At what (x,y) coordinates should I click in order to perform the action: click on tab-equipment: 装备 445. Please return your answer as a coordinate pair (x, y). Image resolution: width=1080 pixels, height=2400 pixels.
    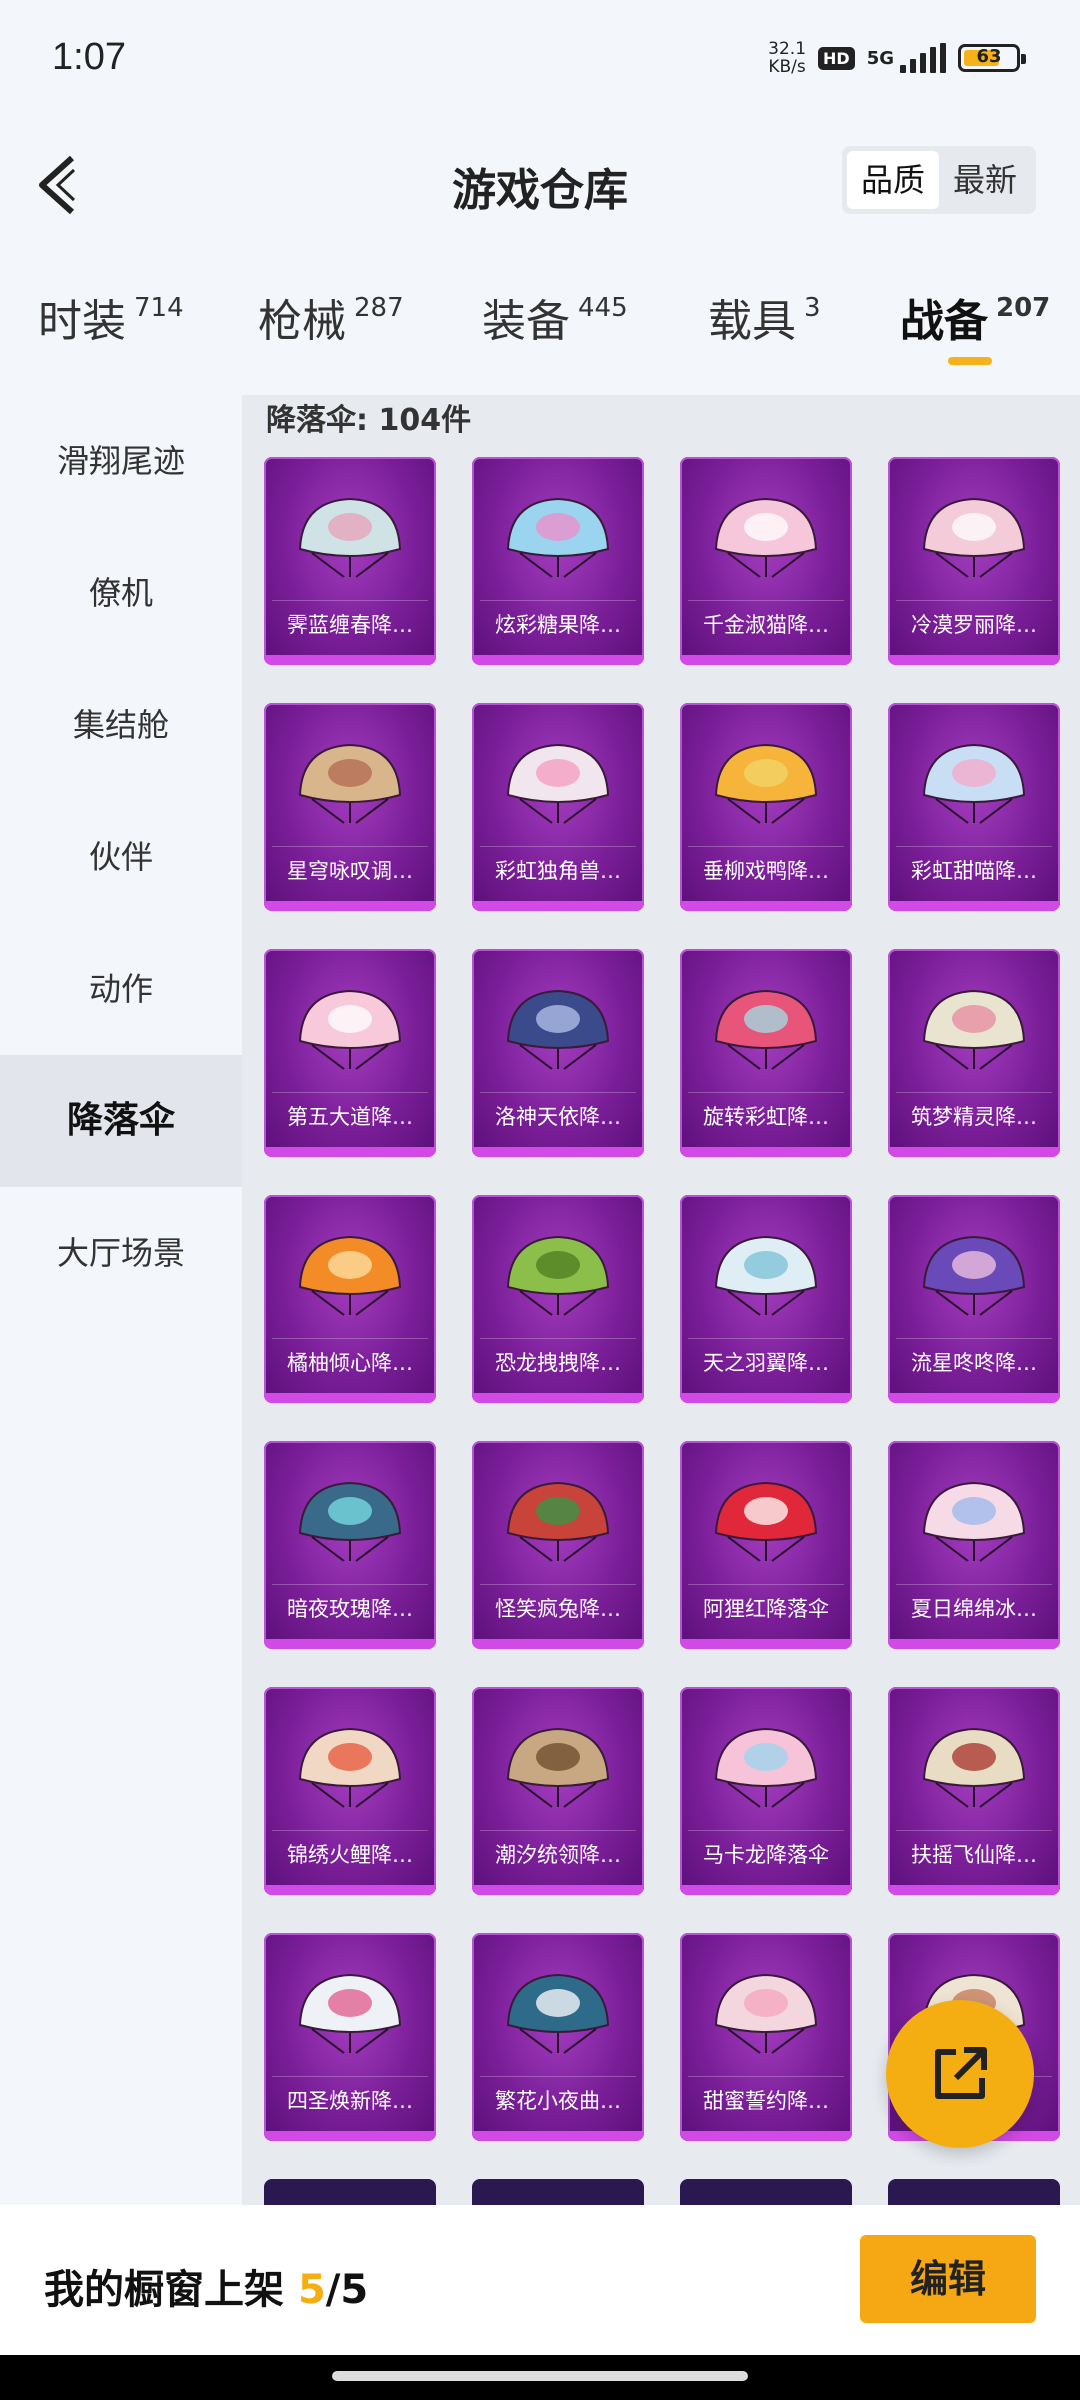
    Looking at the image, I should click on (555, 317).